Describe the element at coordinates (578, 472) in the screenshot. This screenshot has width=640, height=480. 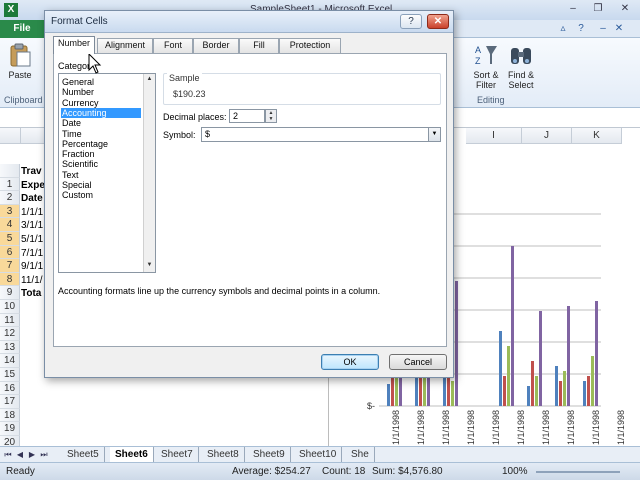
I see `zoom-slider` at that location.